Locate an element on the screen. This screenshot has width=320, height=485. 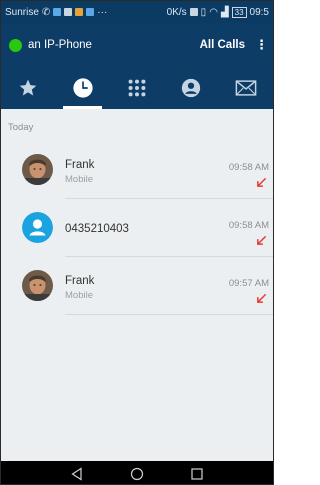
call-filter-dropdown: All Calls is located at coordinates (222, 45).